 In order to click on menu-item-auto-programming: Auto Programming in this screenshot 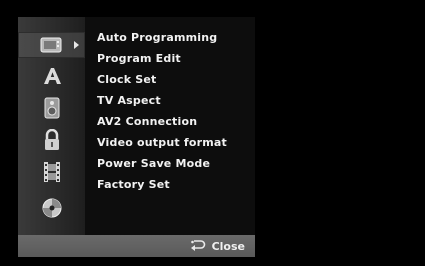, I will do `click(176, 37)`.